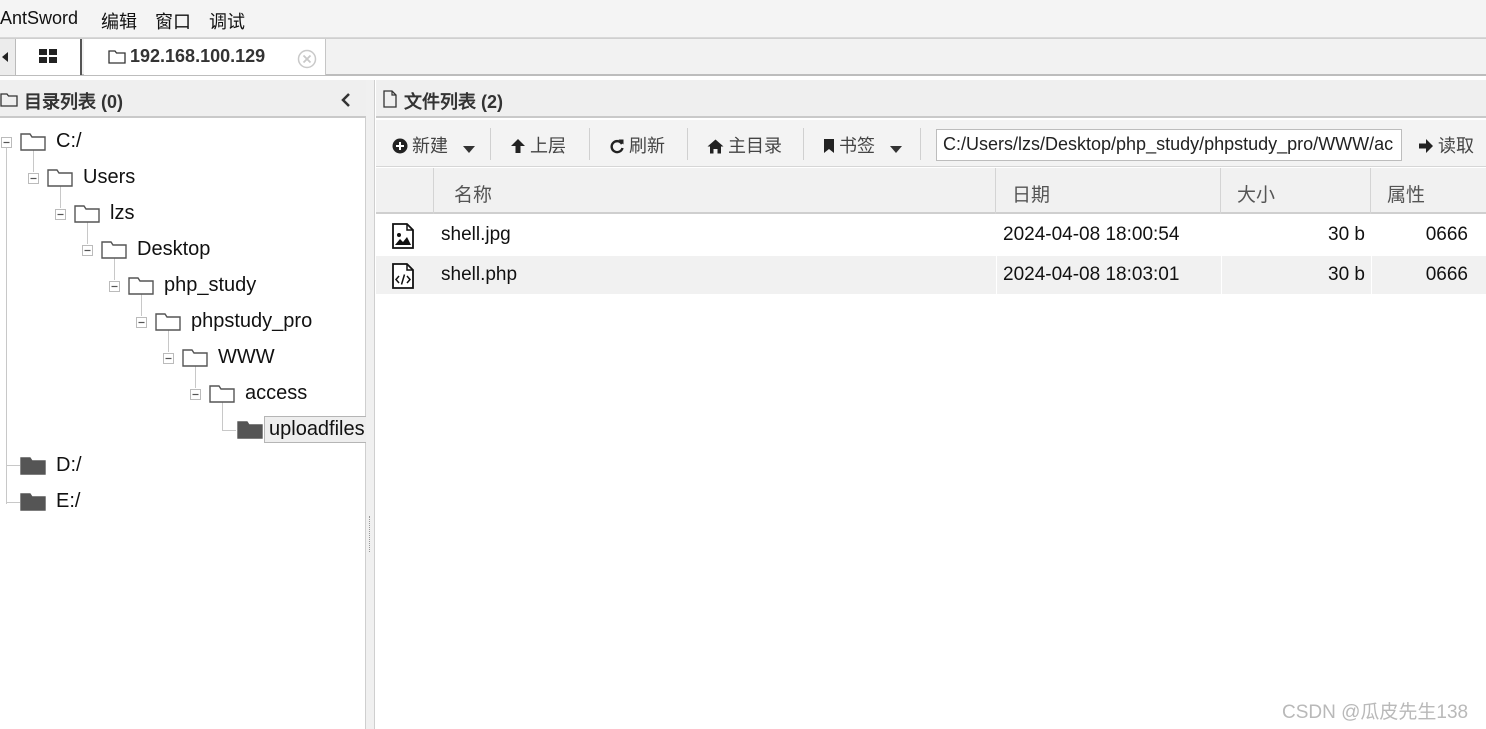 Image resolution: width=1486 pixels, height=729 pixels. What do you see at coordinates (469, 149) in the screenshot?
I see `caret-down-icon` at bounding box center [469, 149].